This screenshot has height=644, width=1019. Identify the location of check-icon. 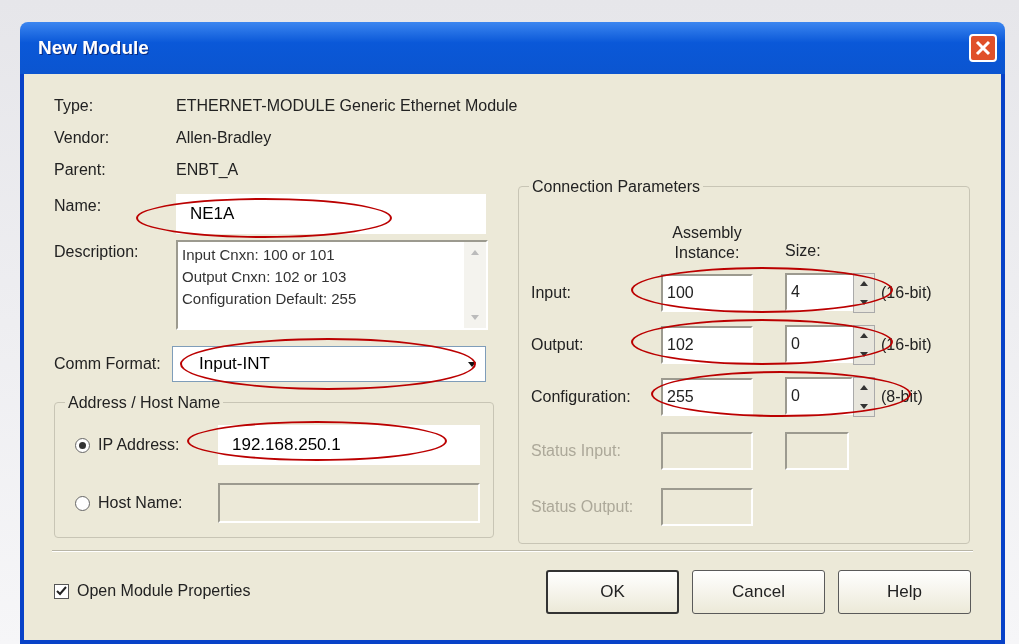
(61, 591).